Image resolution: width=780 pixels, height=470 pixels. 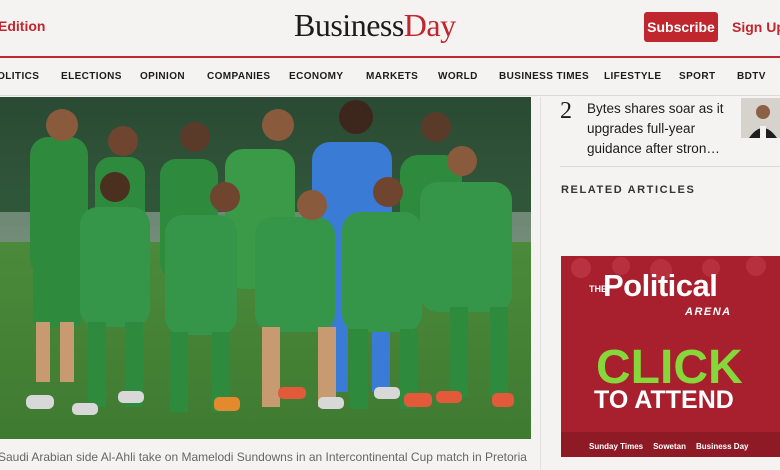 What do you see at coordinates (238, 76) in the screenshot?
I see `nav-item-companies: COMPANIES` at bounding box center [238, 76].